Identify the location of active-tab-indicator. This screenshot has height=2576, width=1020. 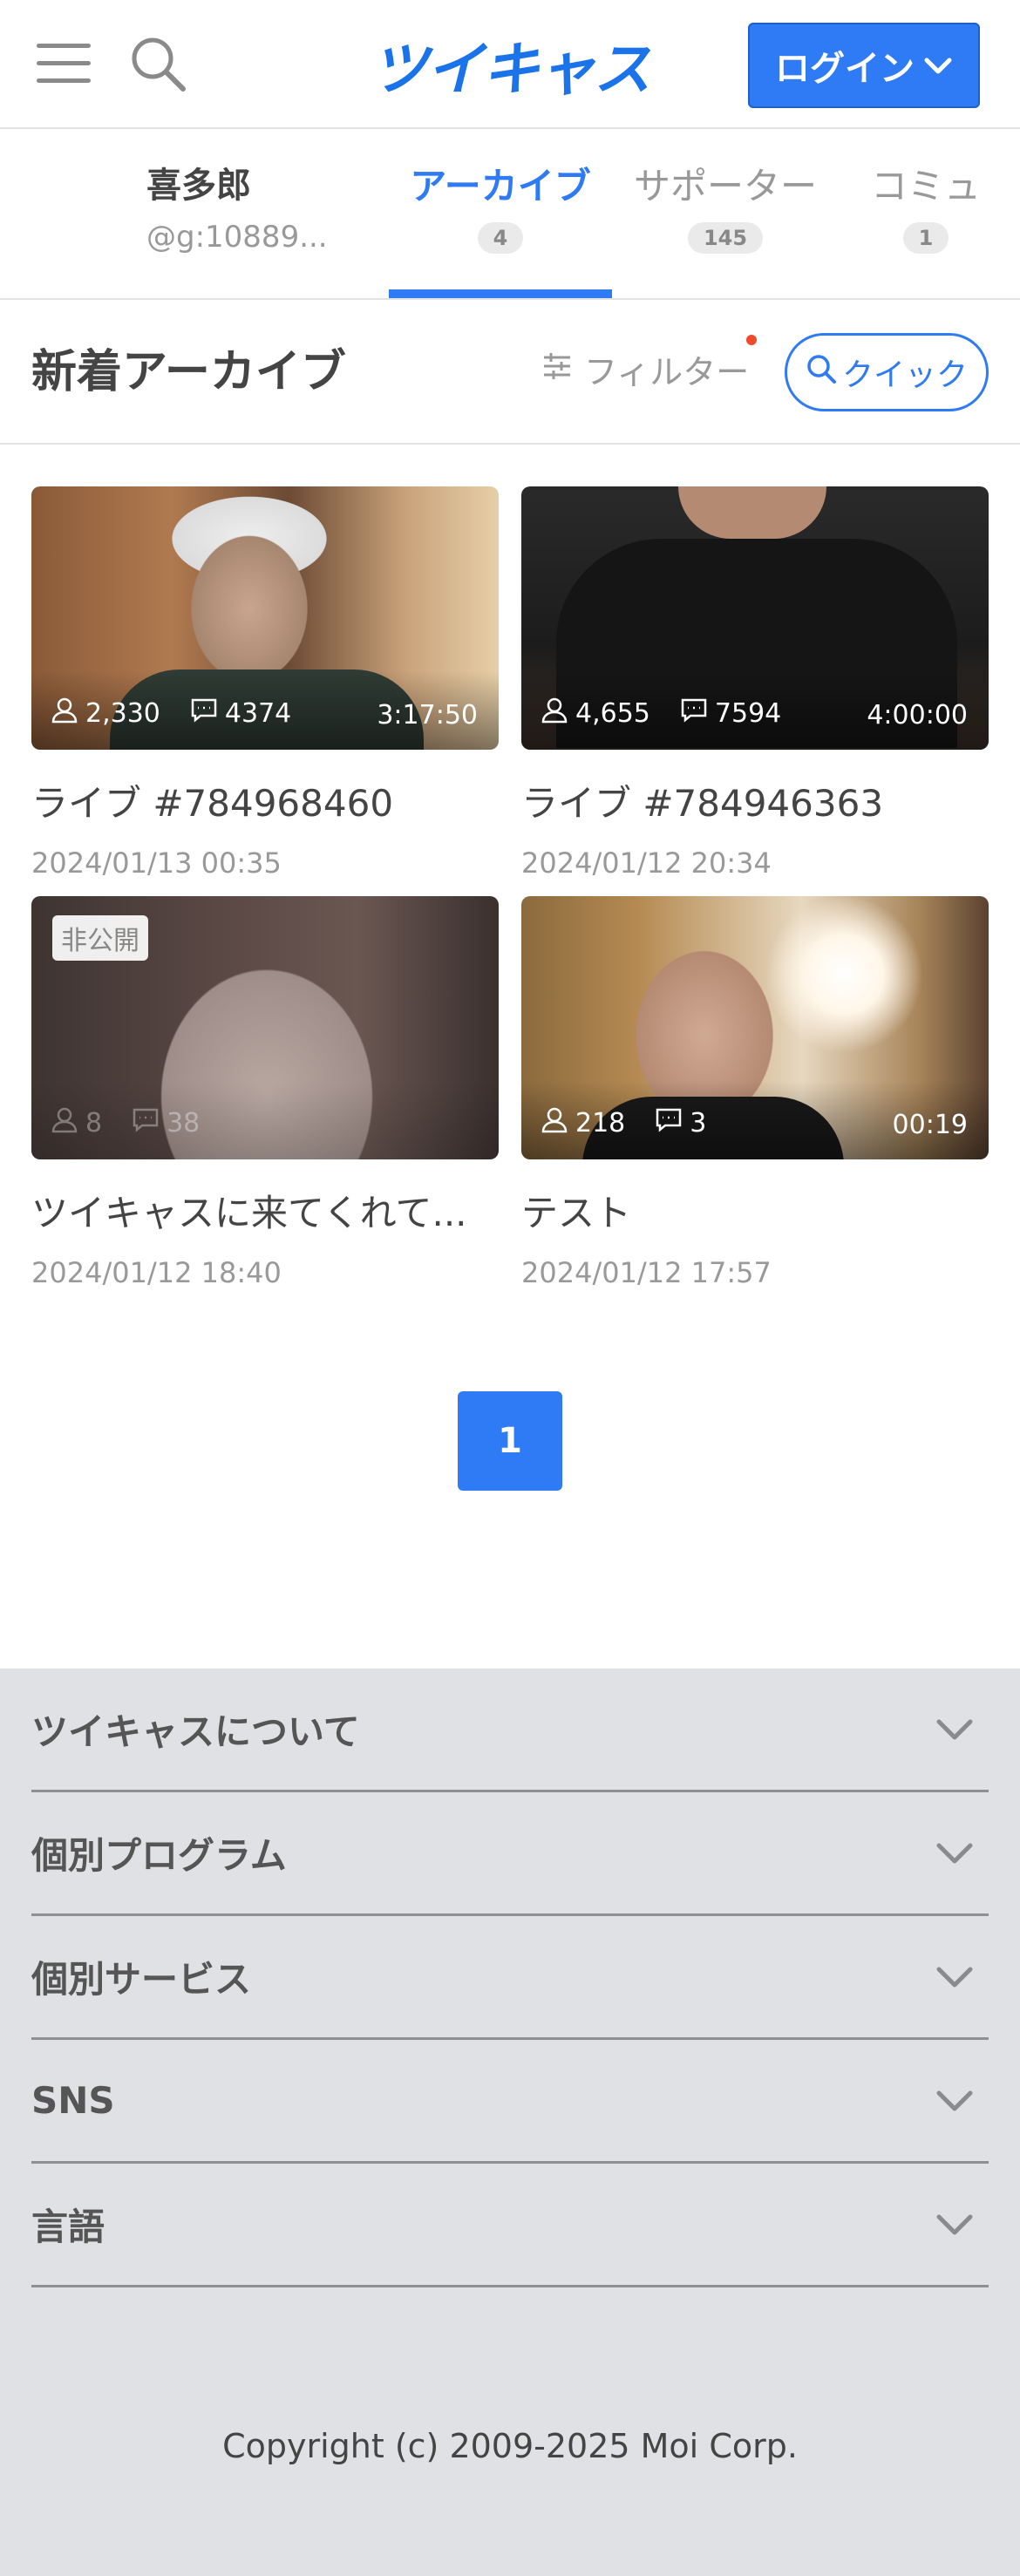
(500, 293).